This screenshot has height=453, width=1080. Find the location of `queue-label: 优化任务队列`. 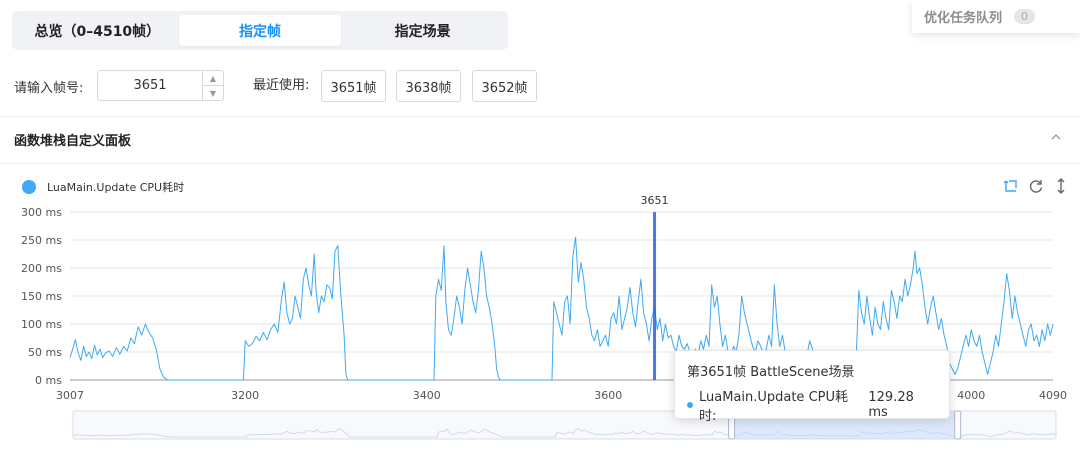

queue-label: 优化任务队列 is located at coordinates (963, 18).